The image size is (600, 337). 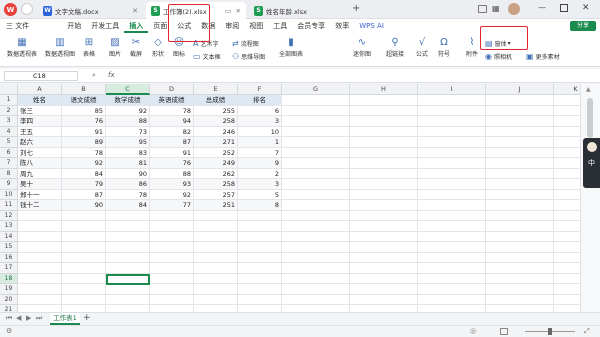 What do you see at coordinates (172, 152) in the screenshot?
I see `table-cell: 91` at bounding box center [172, 152].